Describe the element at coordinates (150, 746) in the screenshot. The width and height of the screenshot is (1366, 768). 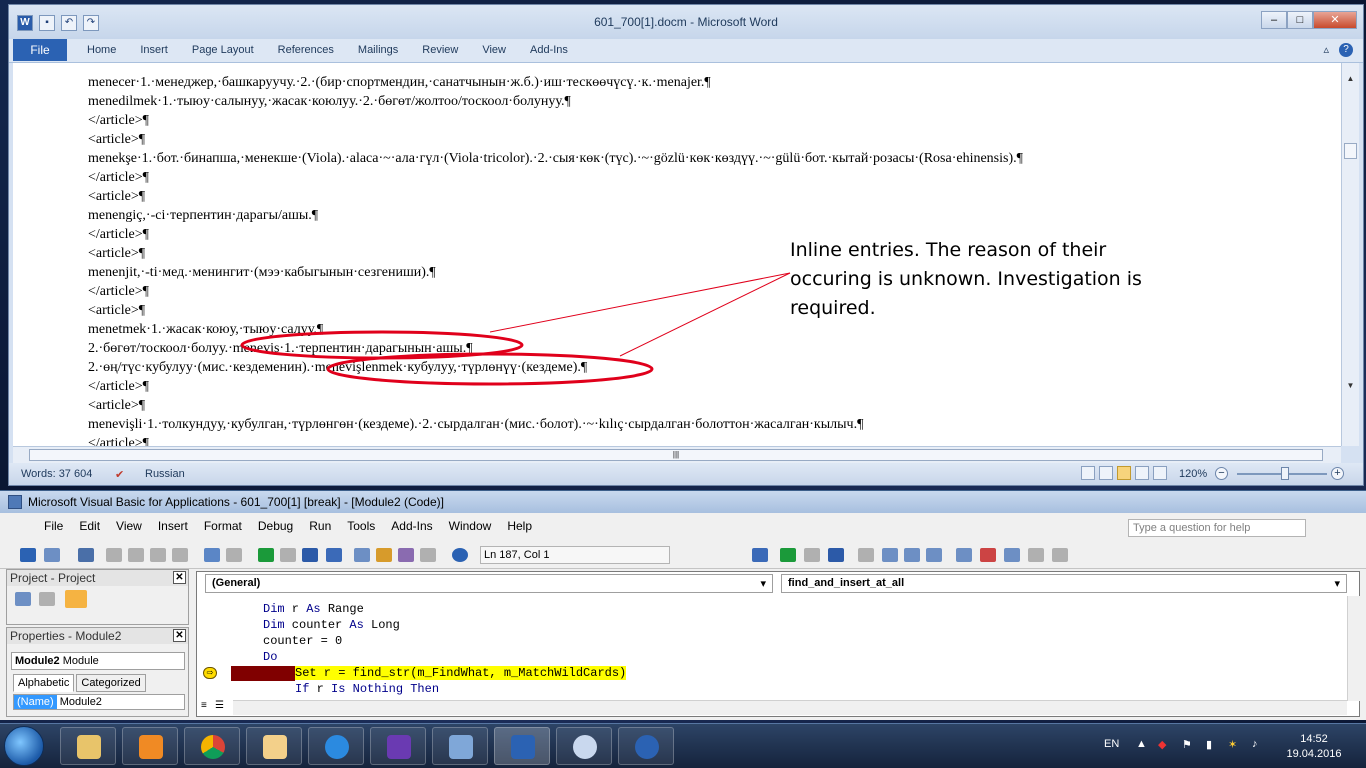
I see `taskbar-media-player` at that location.